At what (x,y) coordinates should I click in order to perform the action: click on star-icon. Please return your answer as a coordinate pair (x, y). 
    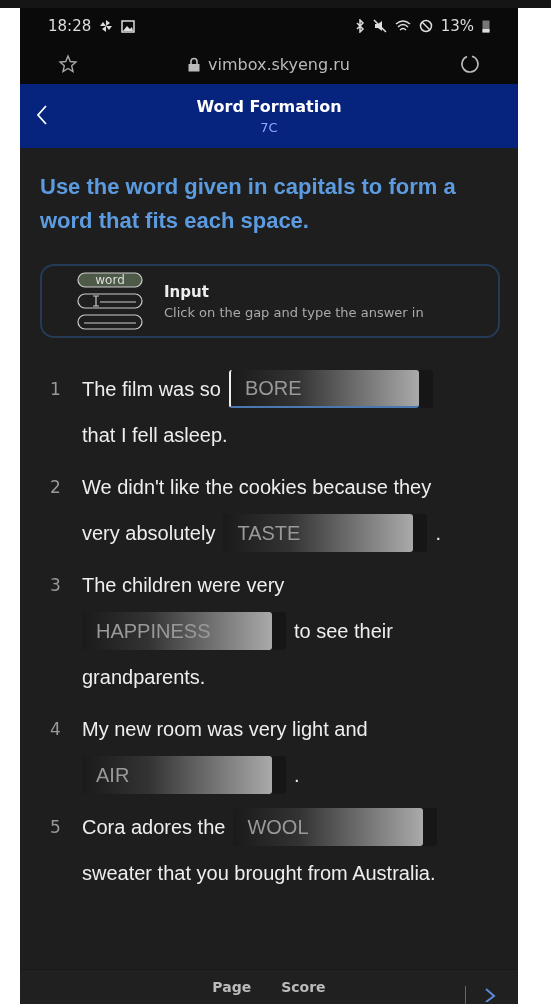
    Looking at the image, I should click on (68, 64).